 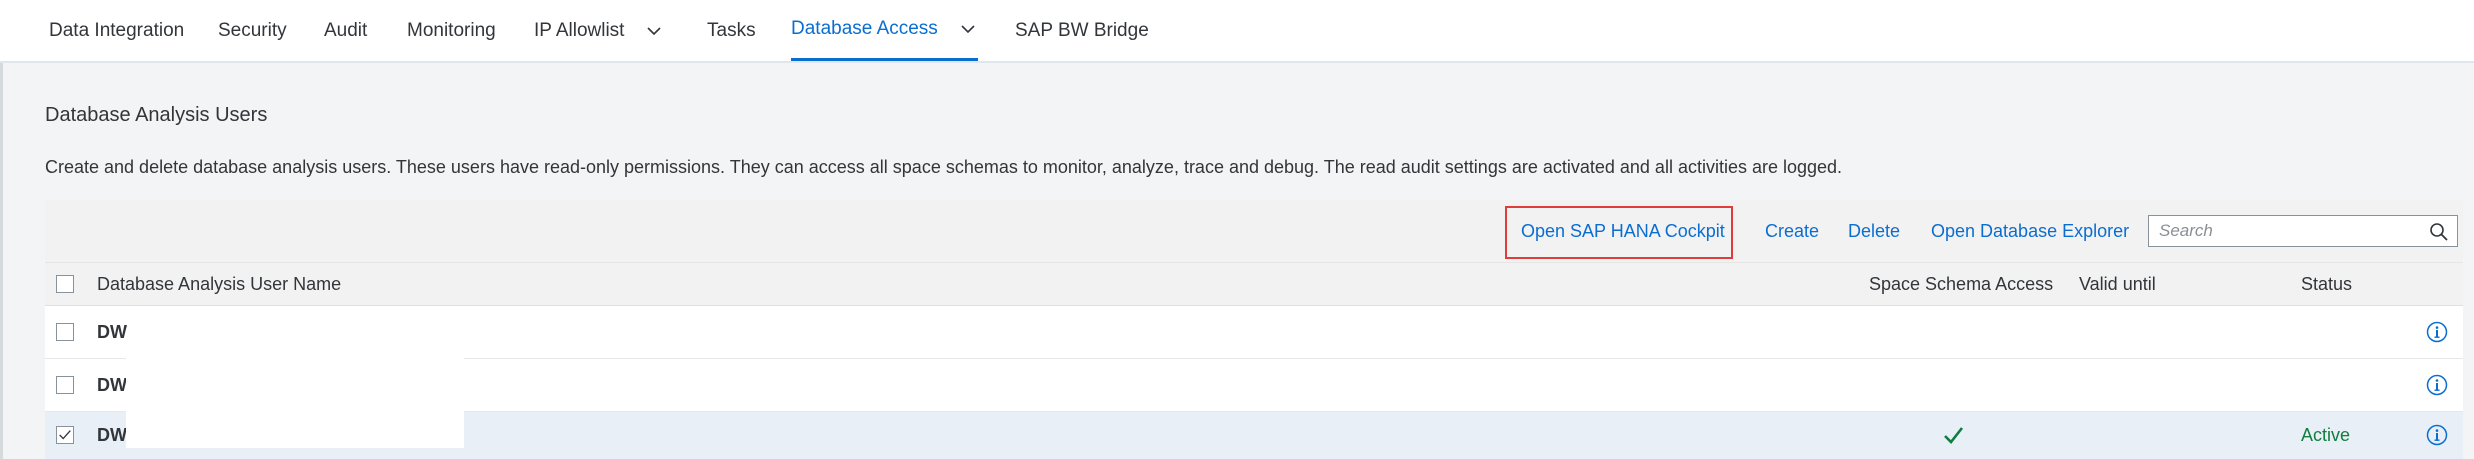 What do you see at coordinates (1792, 231) in the screenshot?
I see `create-button: Create` at bounding box center [1792, 231].